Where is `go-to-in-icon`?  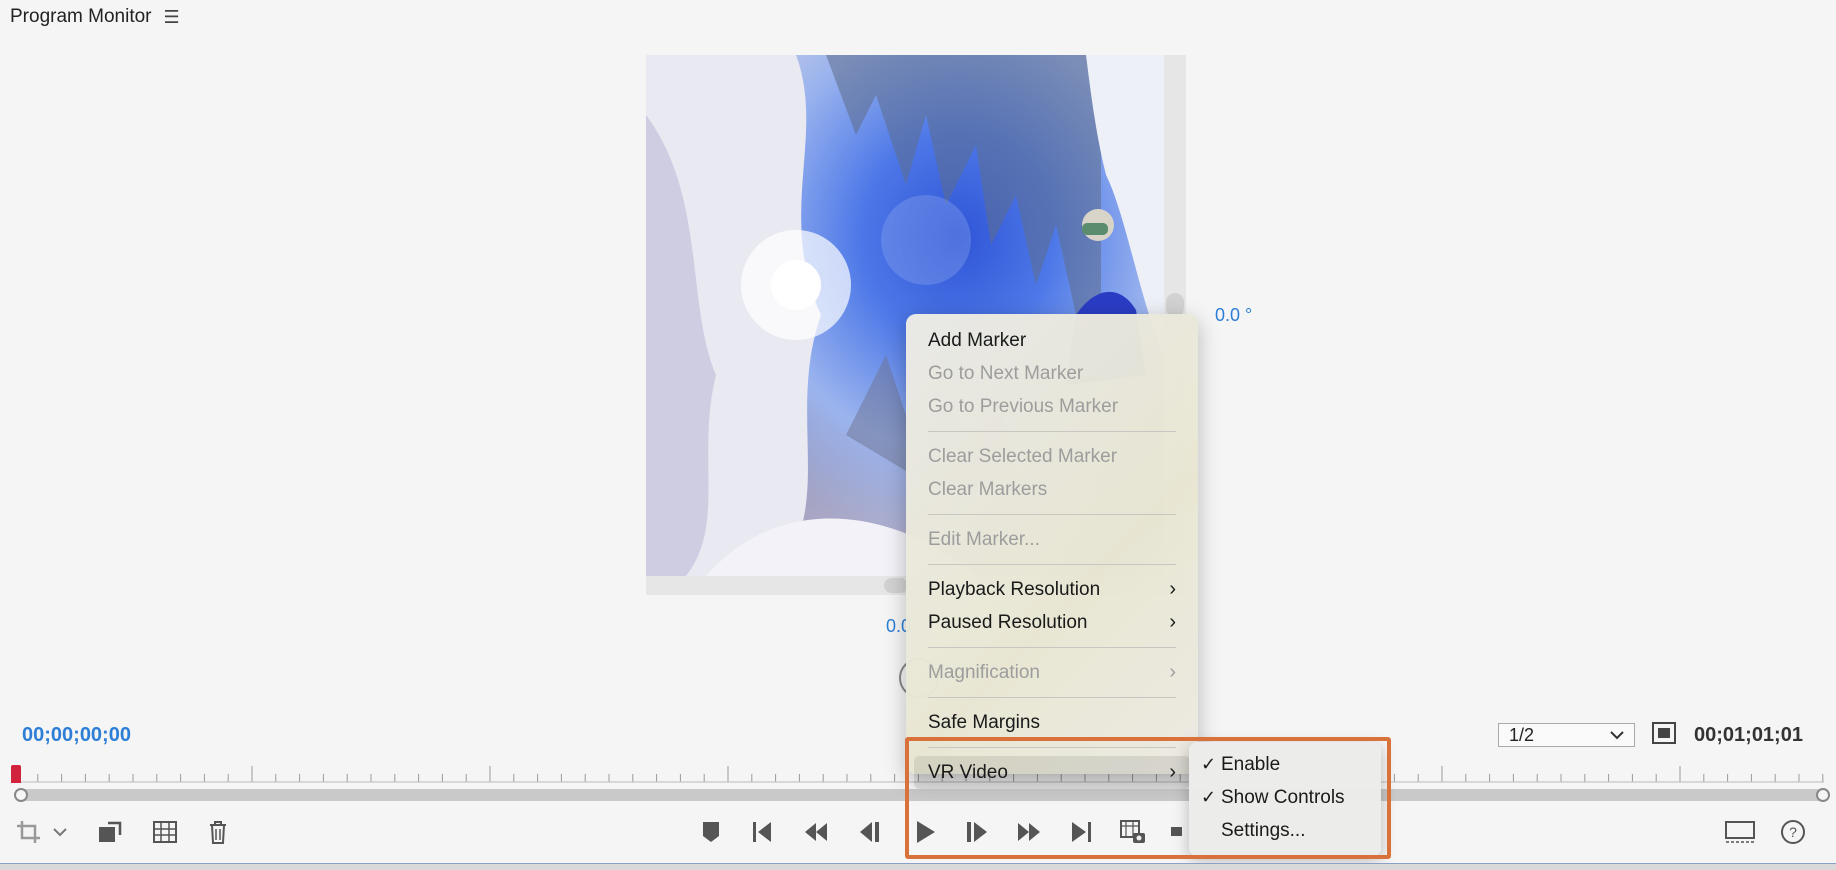
go-to-in-icon is located at coordinates (763, 832).